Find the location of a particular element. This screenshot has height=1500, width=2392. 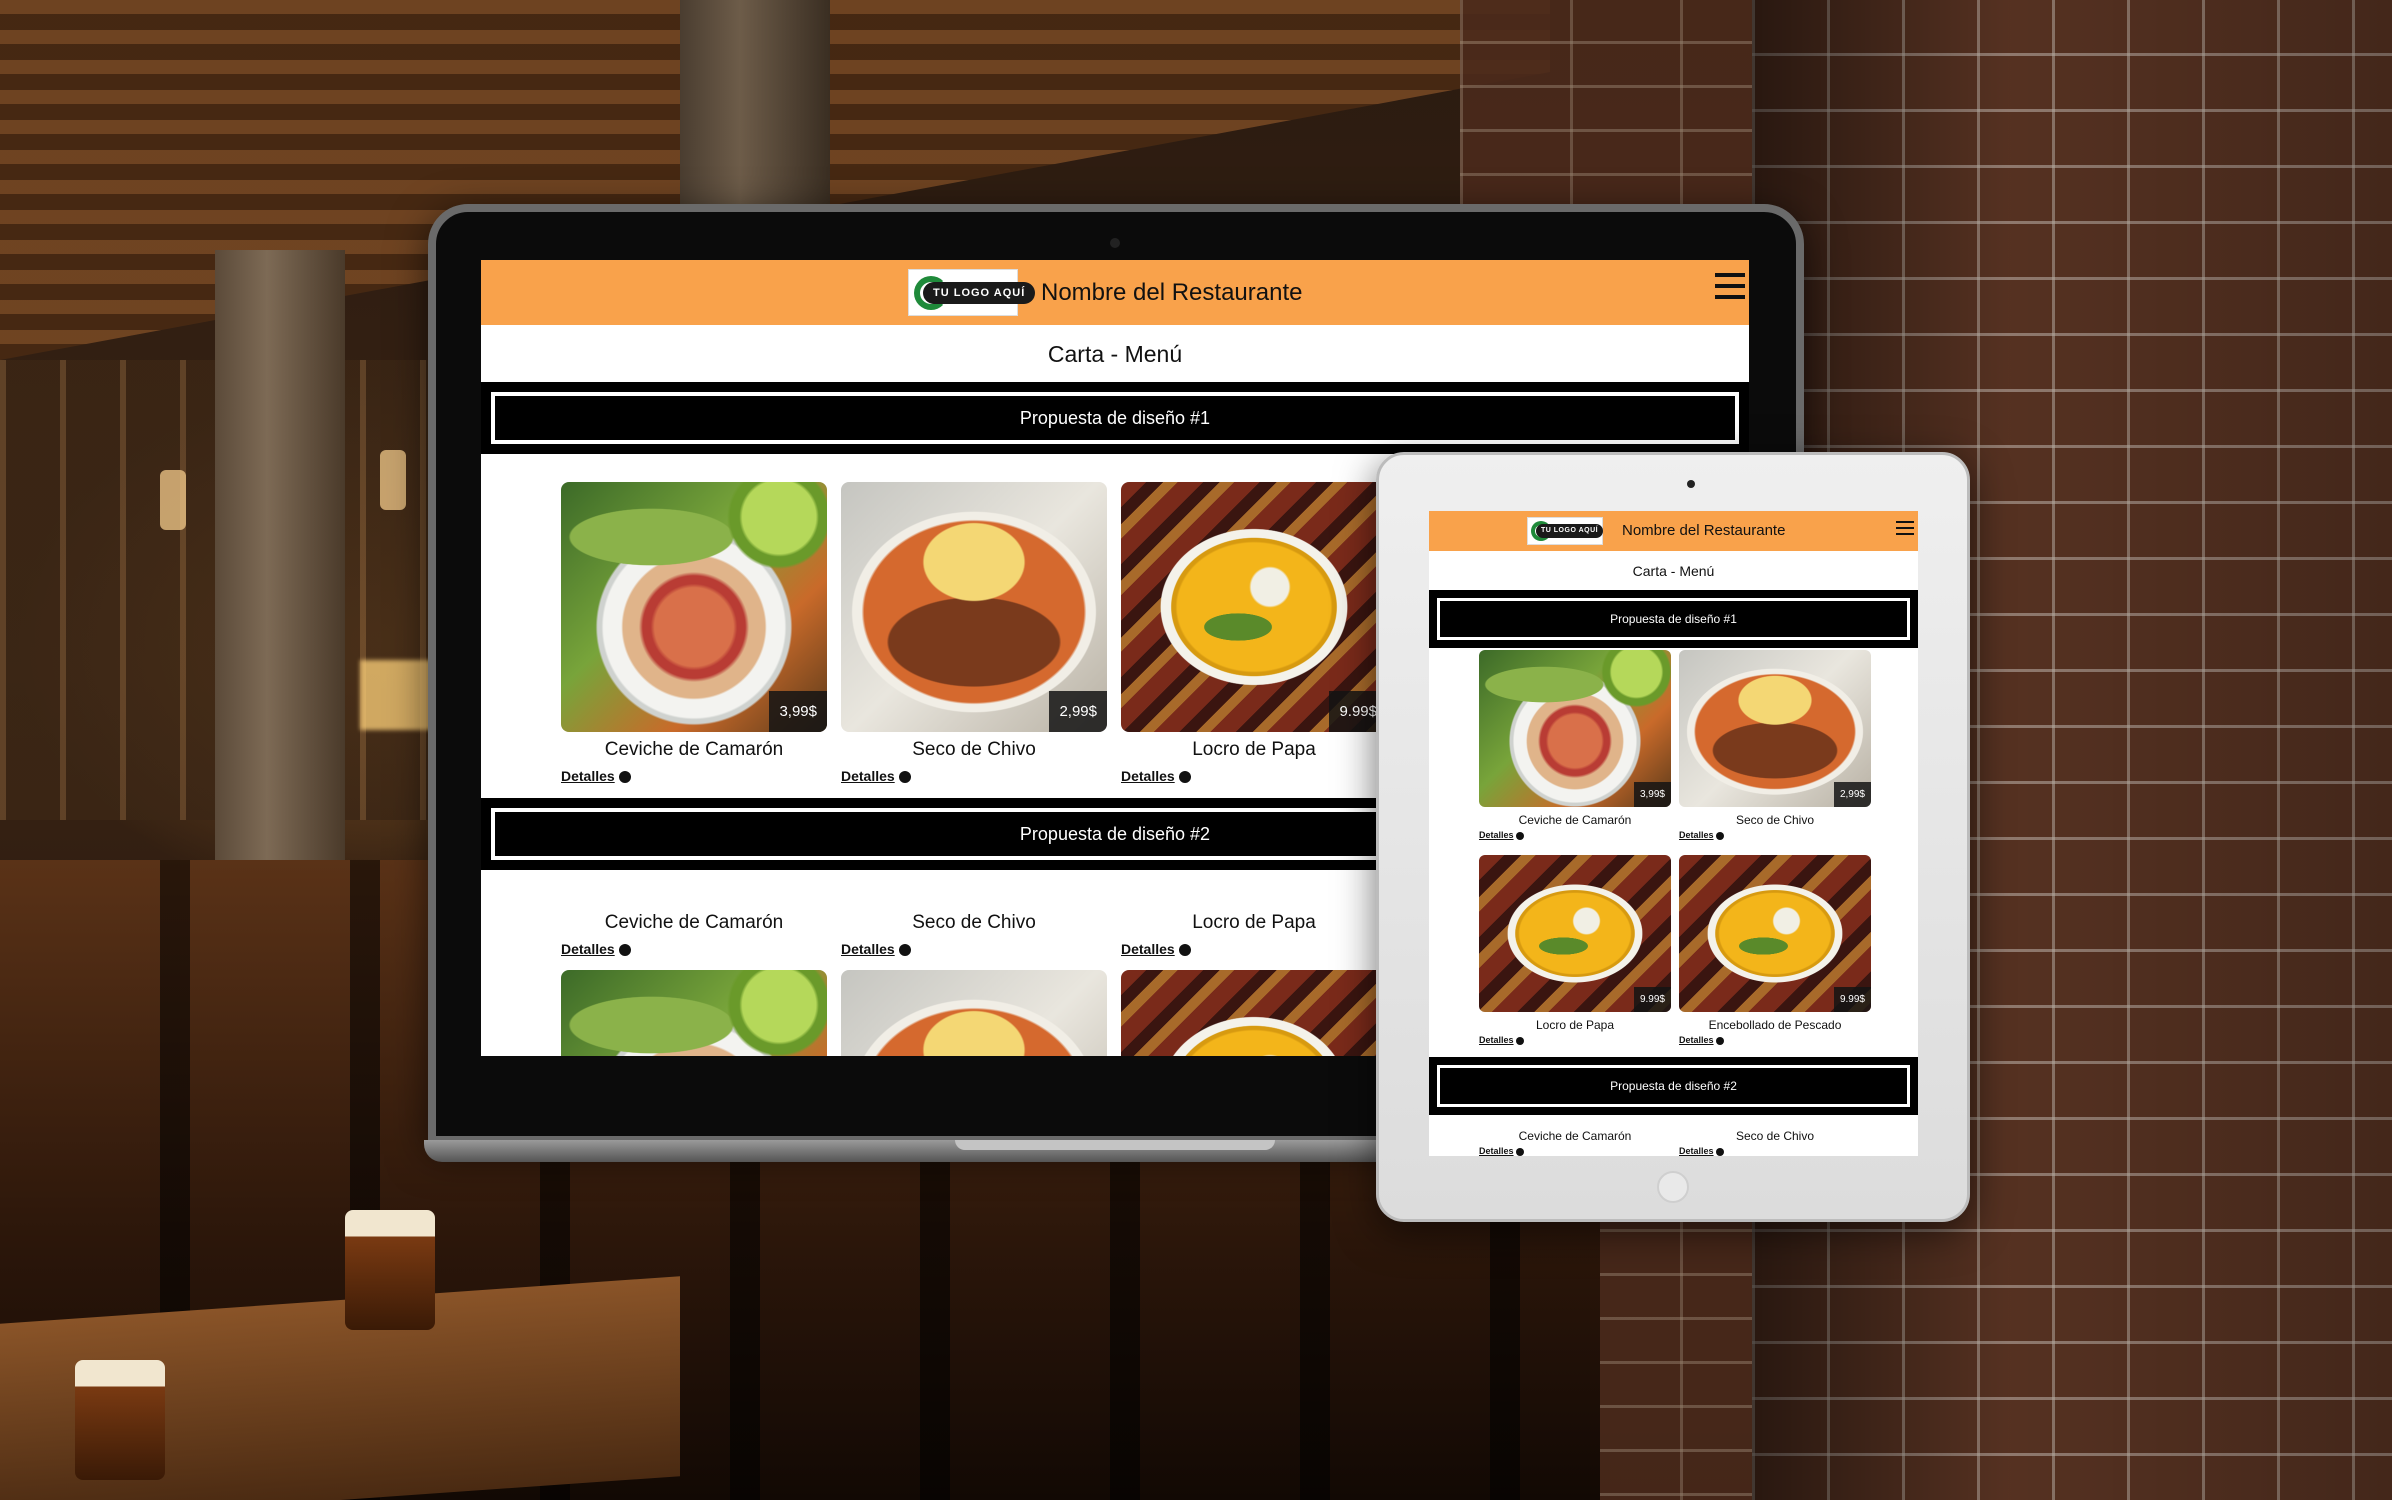

menu-card: 9.99$ Encebollado de Pescado Detalles is located at coordinates (1775, 953).